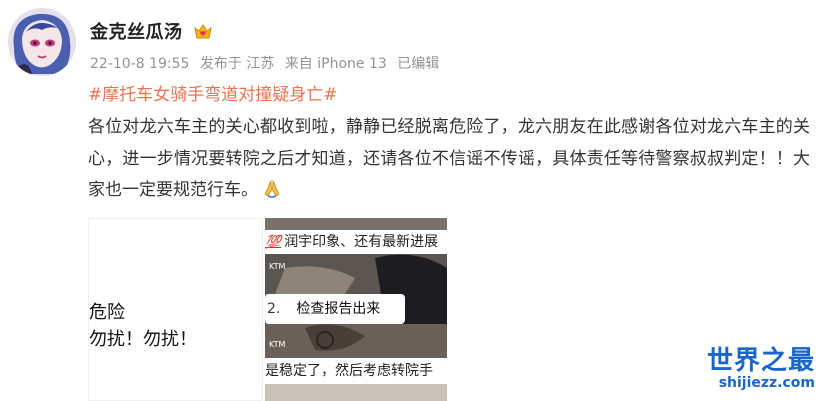  What do you see at coordinates (274, 309) in the screenshot?
I see `image-2-mid-prefix: 2.` at bounding box center [274, 309].